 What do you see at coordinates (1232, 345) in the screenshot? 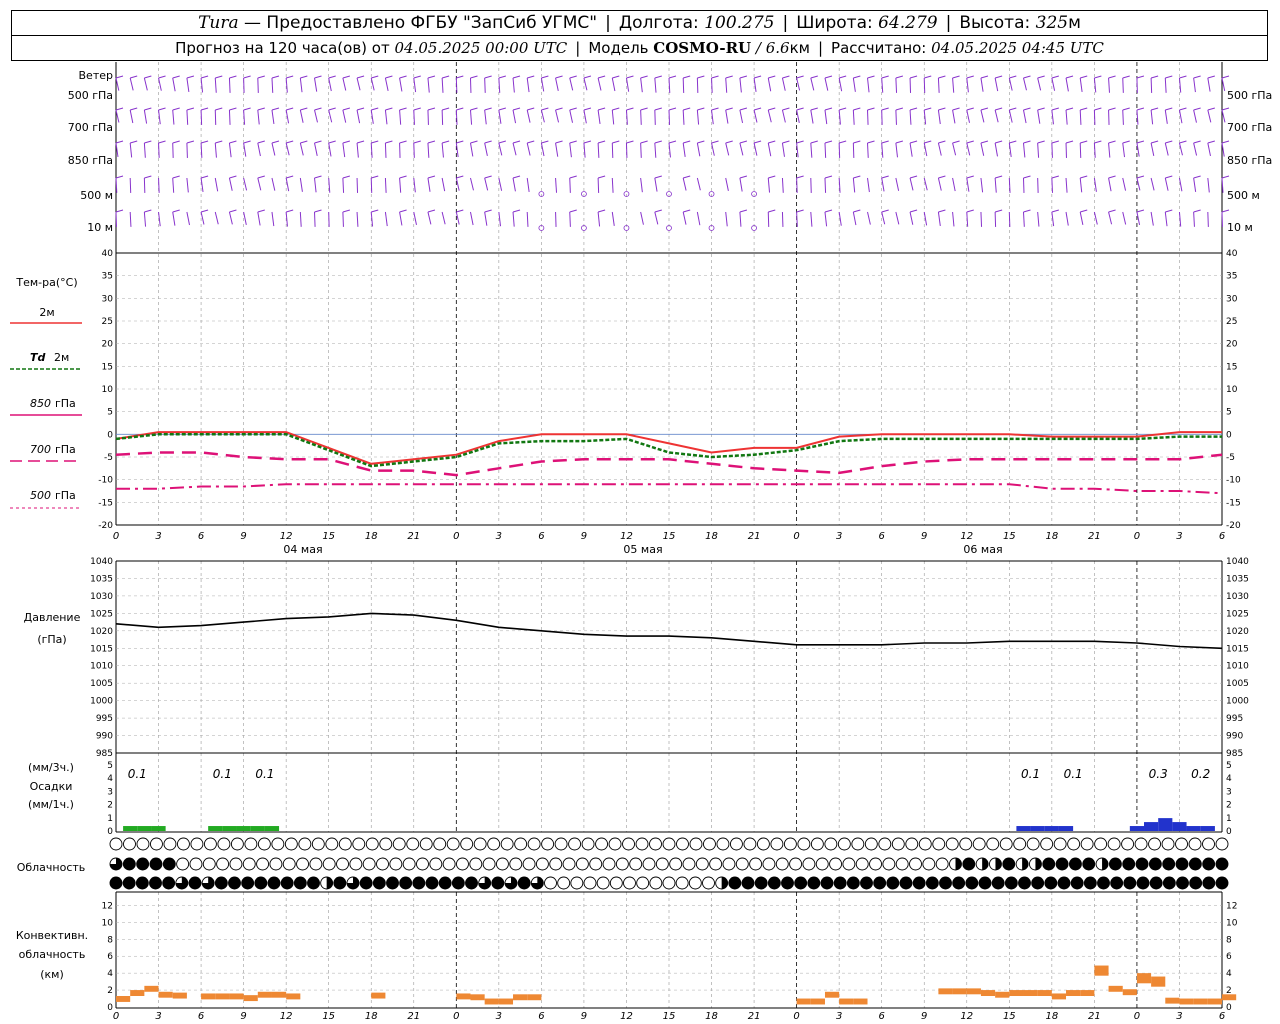
I see `temp-tick-label-right: 20` at bounding box center [1232, 345].